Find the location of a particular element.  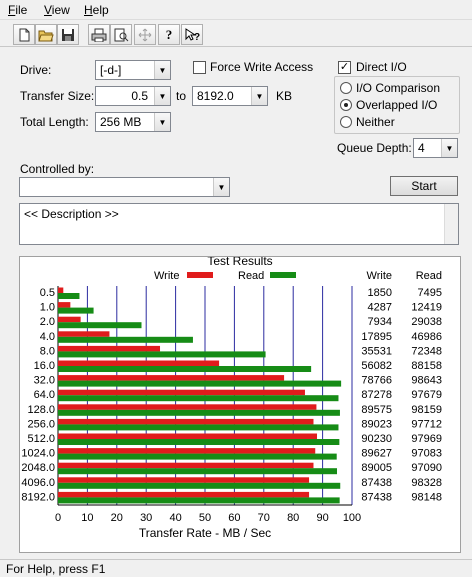

transfer-size-to-value: 8192.0 is located at coordinates (215, 96).